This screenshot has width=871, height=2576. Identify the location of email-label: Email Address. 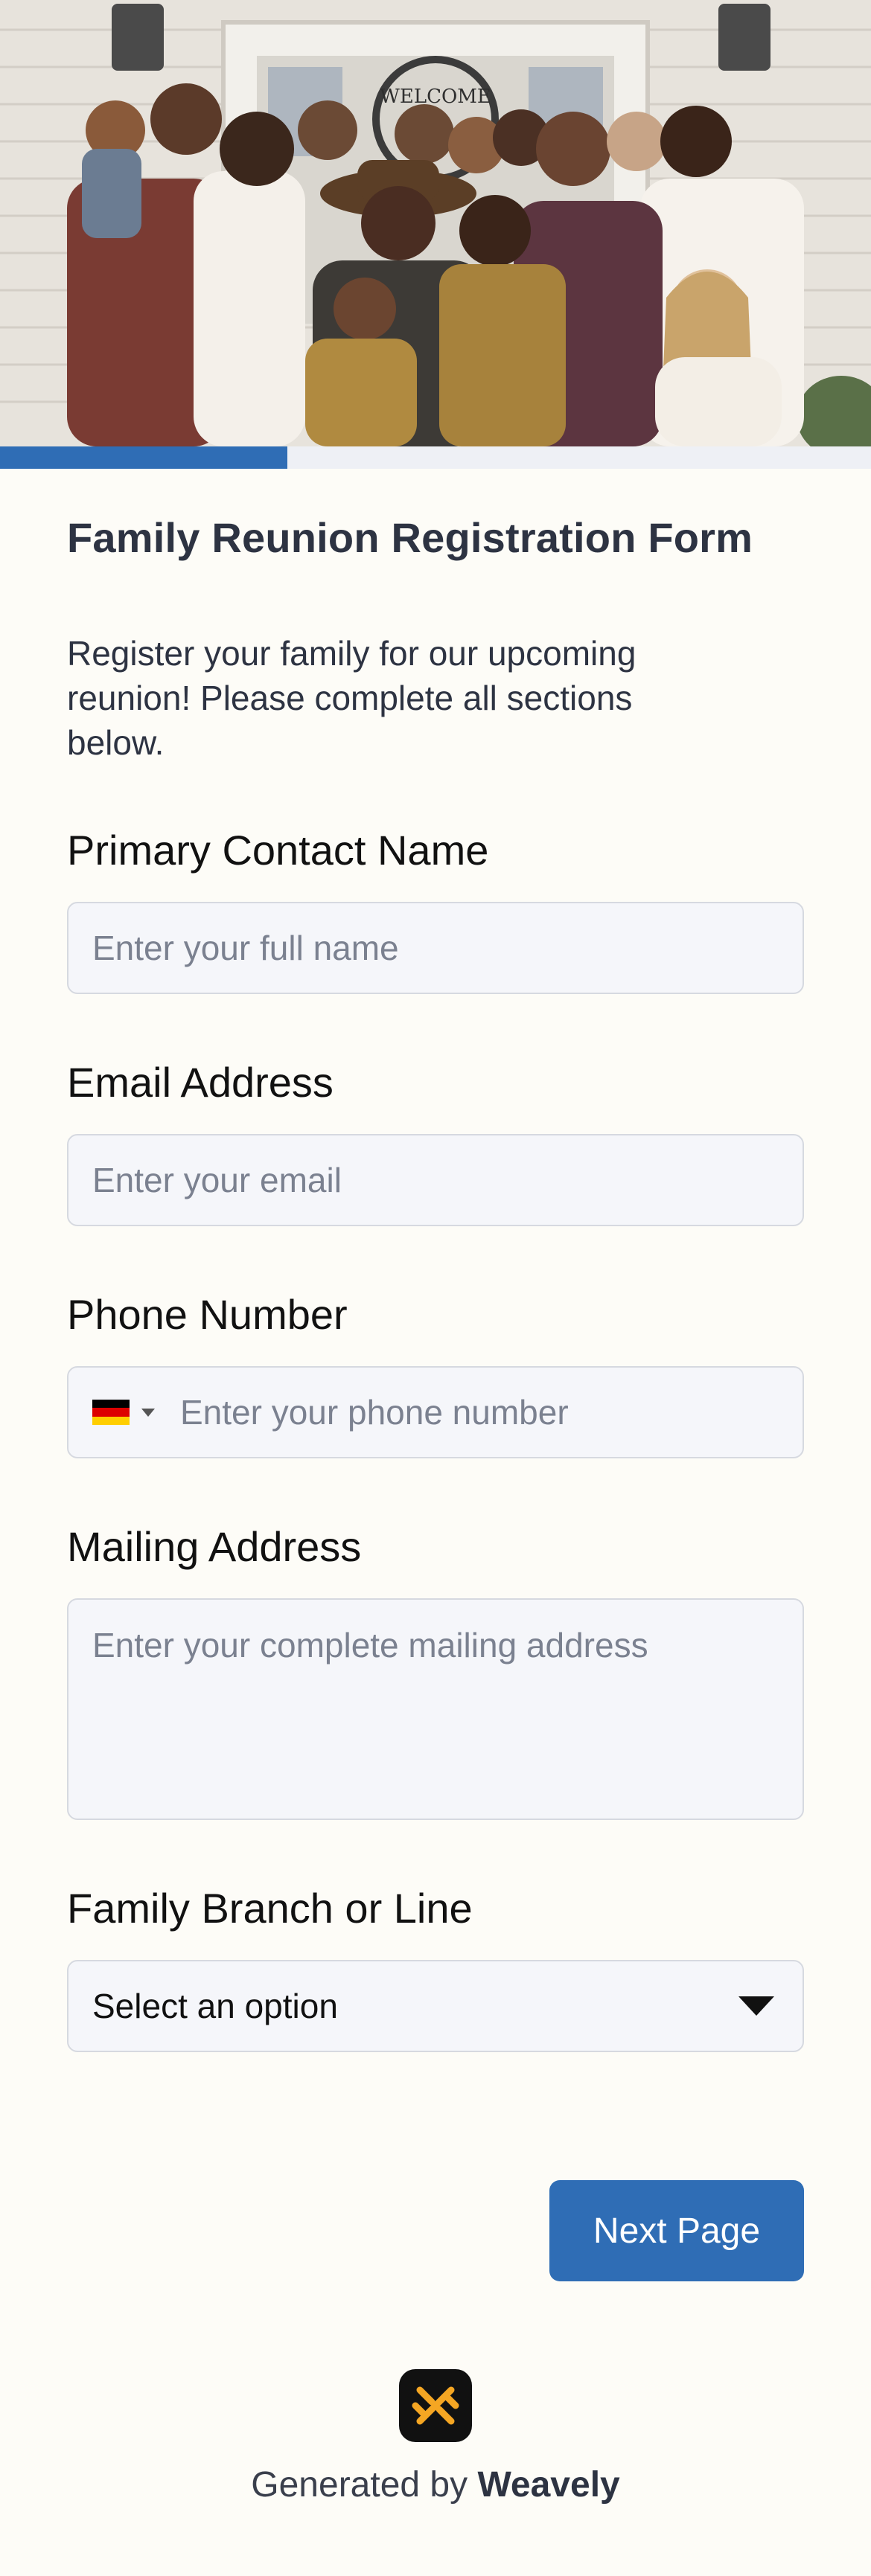
(201, 1082).